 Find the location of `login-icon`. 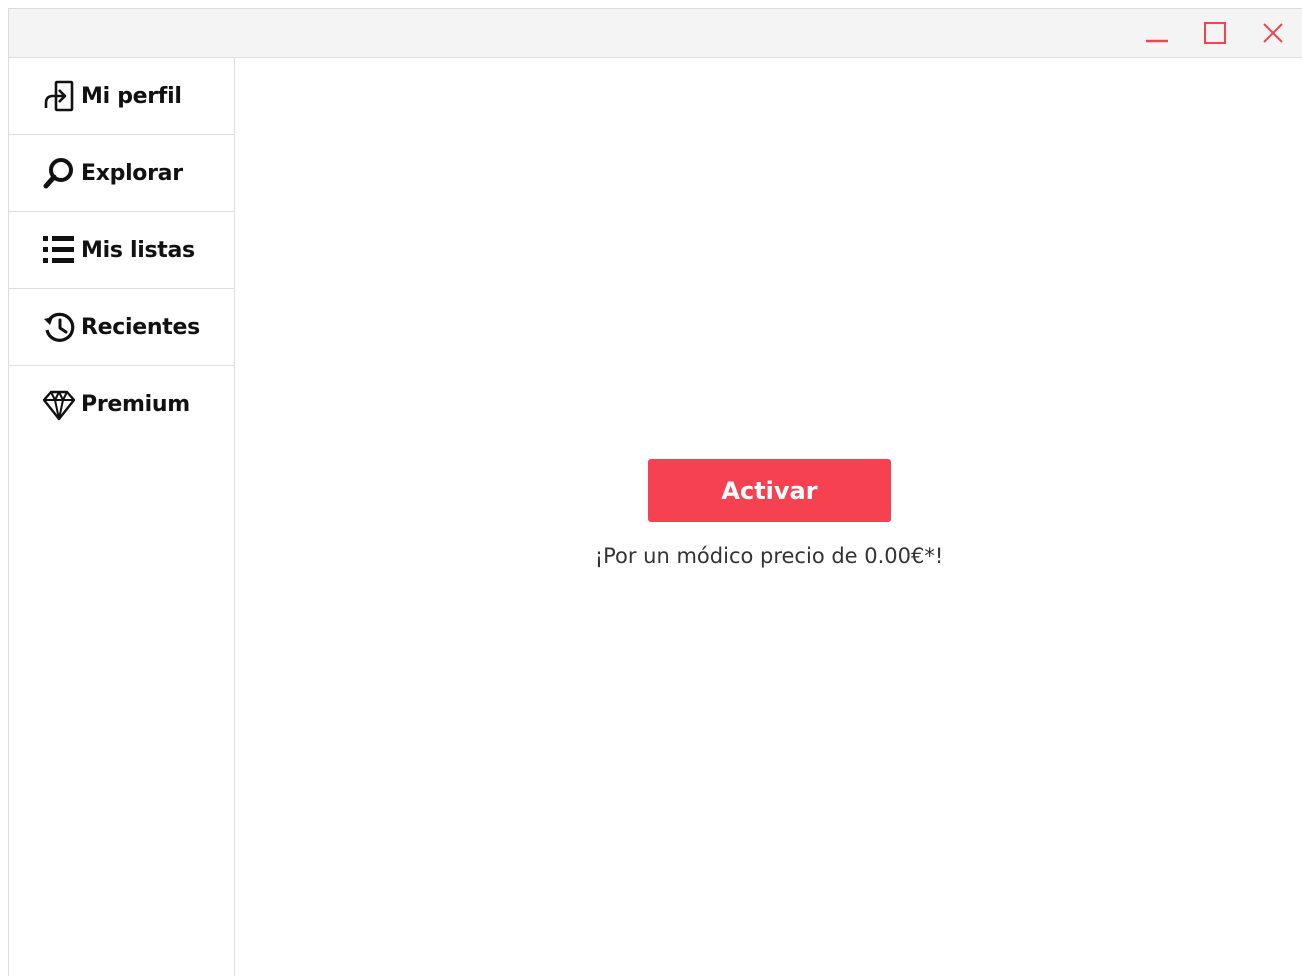

login-icon is located at coordinates (59, 96).